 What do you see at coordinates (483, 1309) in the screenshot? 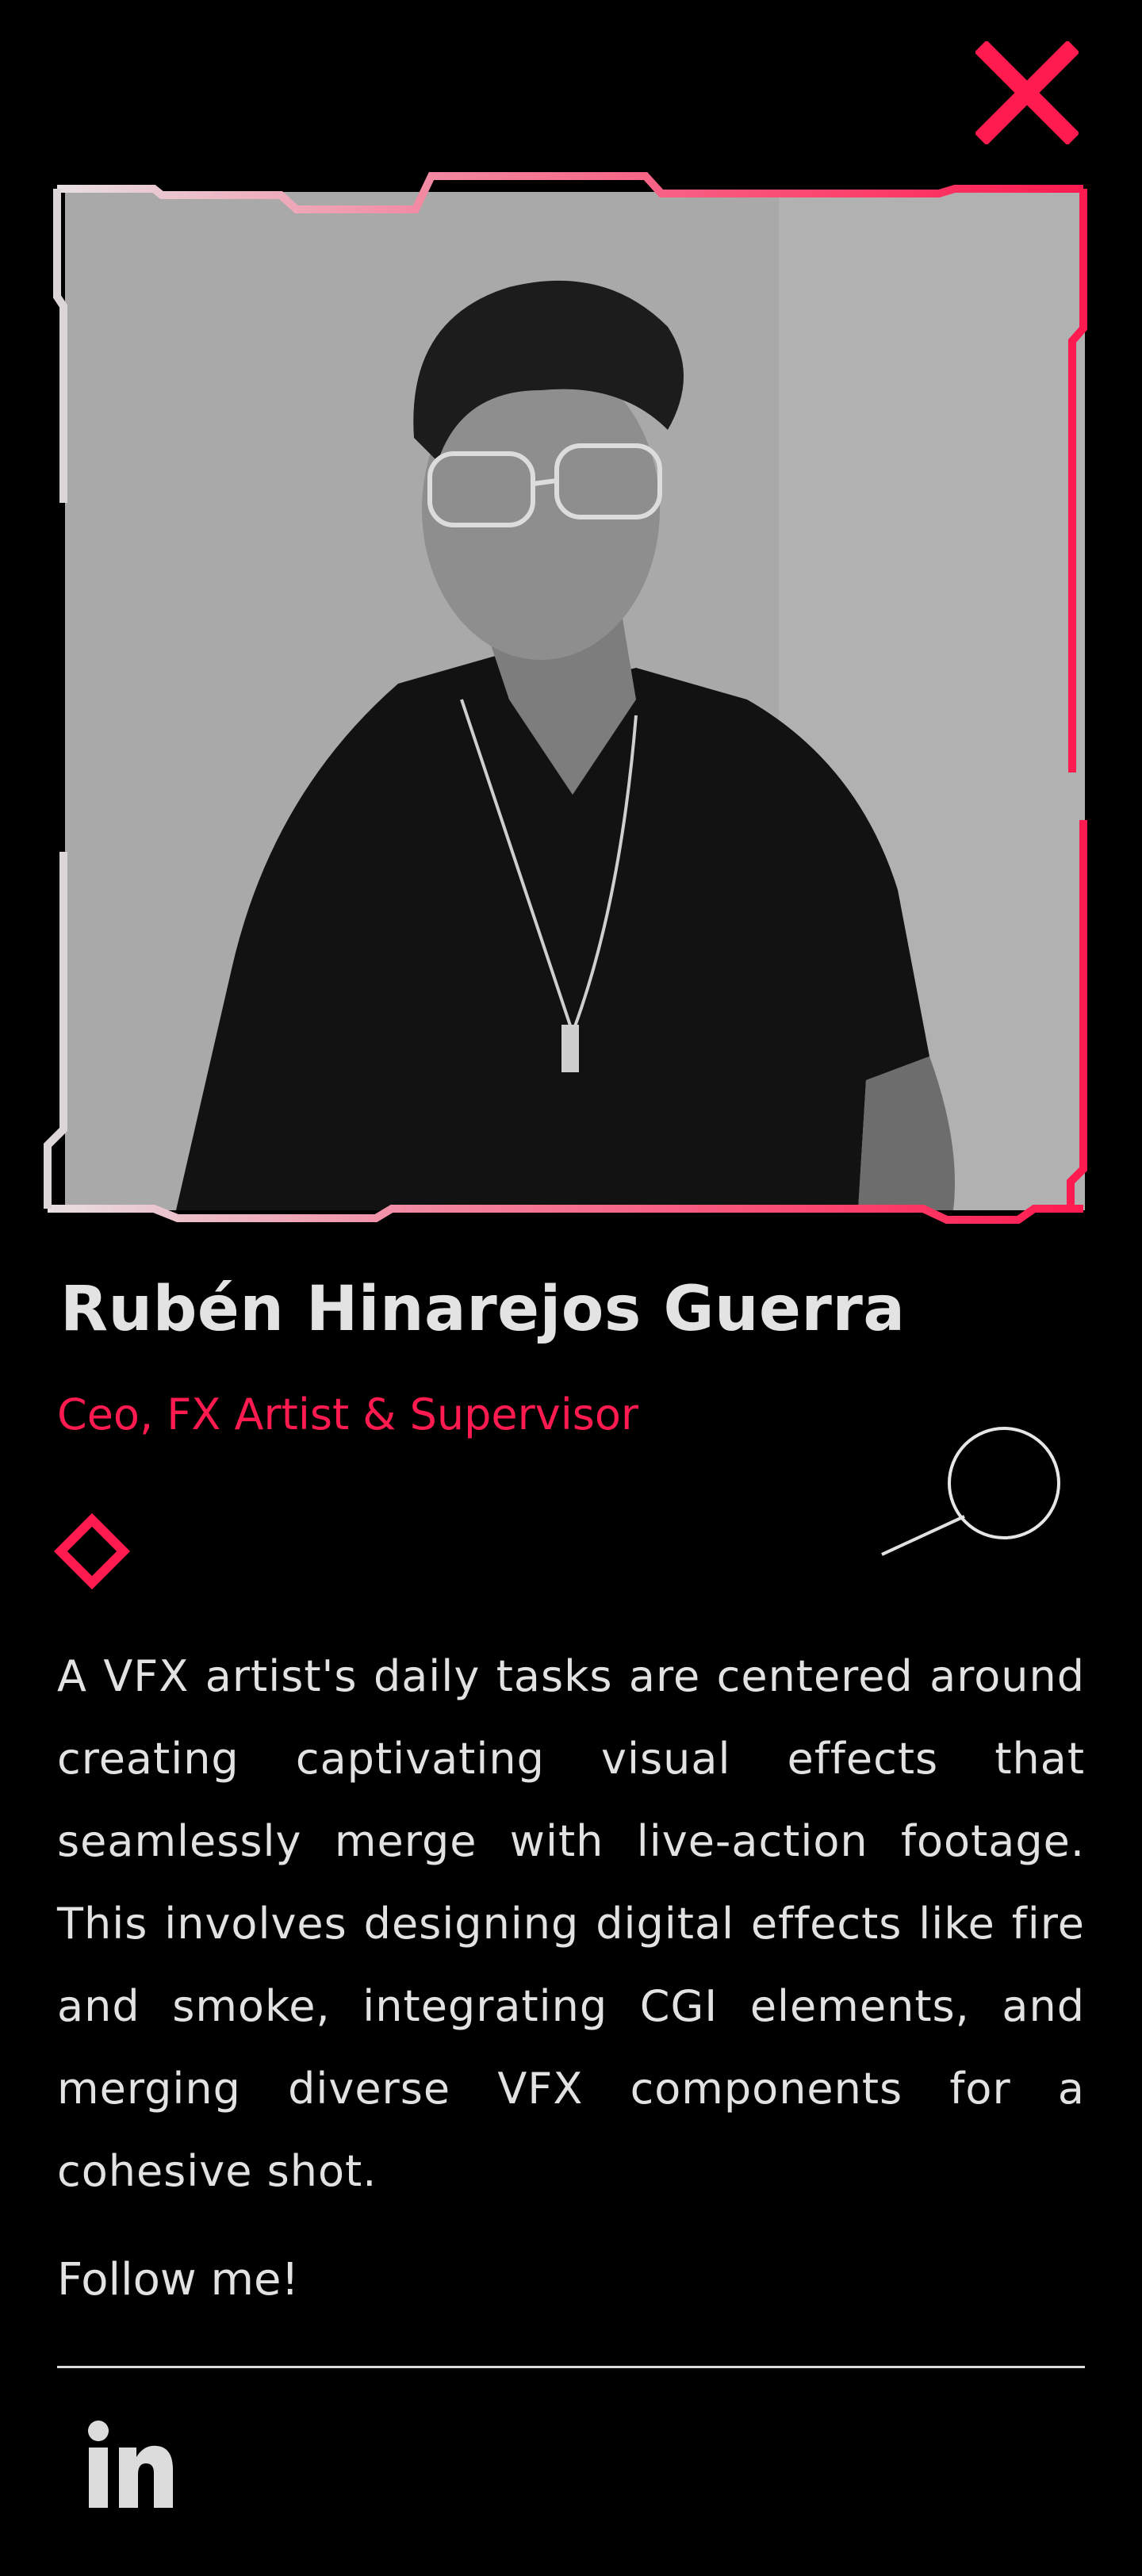
I see `profile-name: Rubén Hinarejos Guerra` at bounding box center [483, 1309].